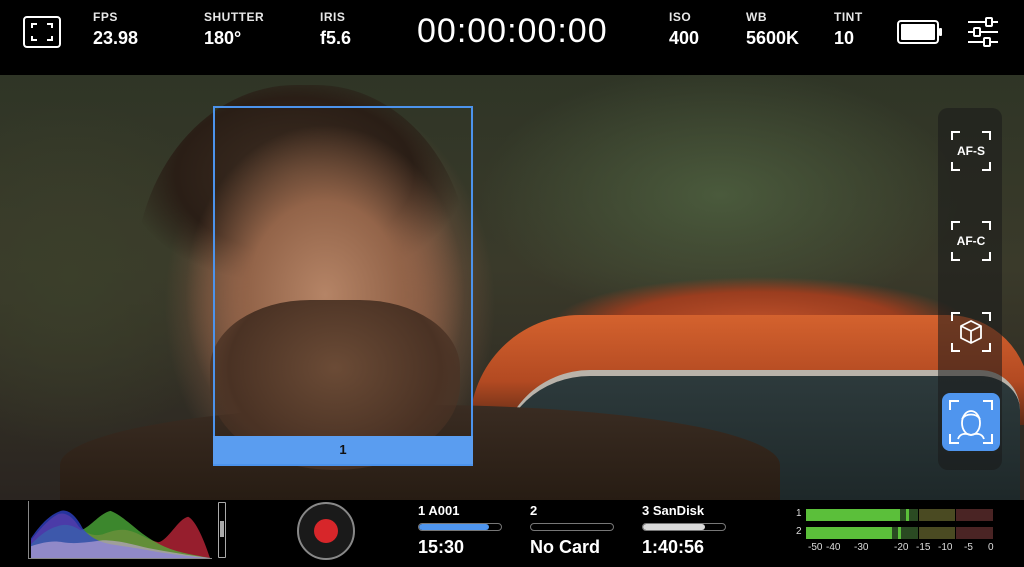 This screenshot has height=567, width=1024. I want to click on tint-value: 10, so click(844, 38).